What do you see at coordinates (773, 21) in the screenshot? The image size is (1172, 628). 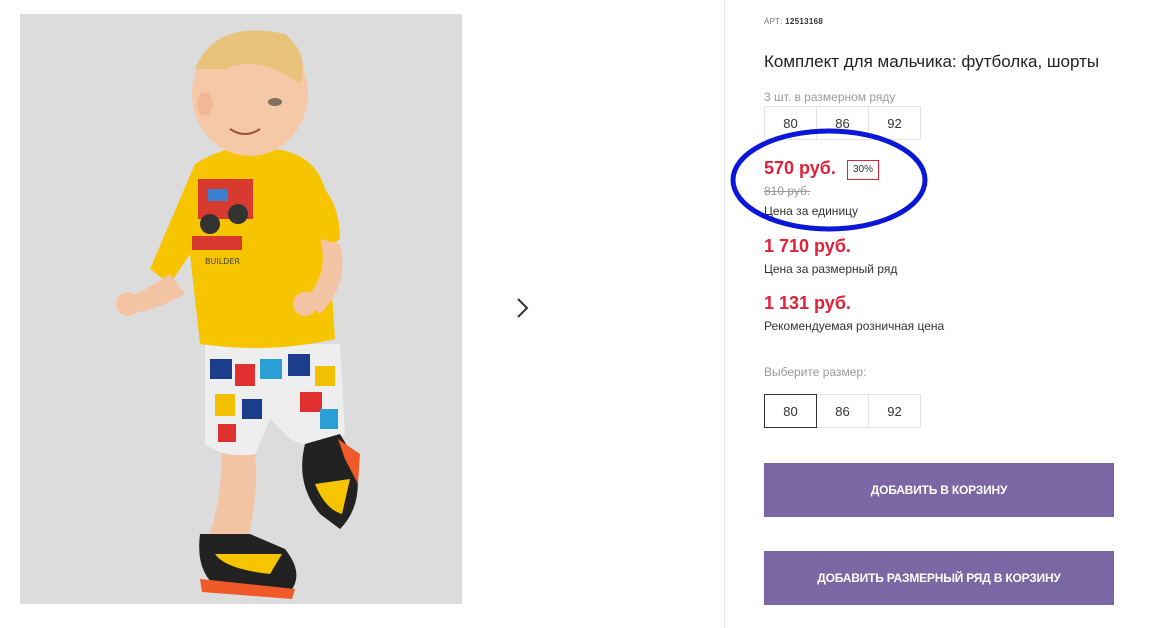 I see `article-label: АРТ:` at bounding box center [773, 21].